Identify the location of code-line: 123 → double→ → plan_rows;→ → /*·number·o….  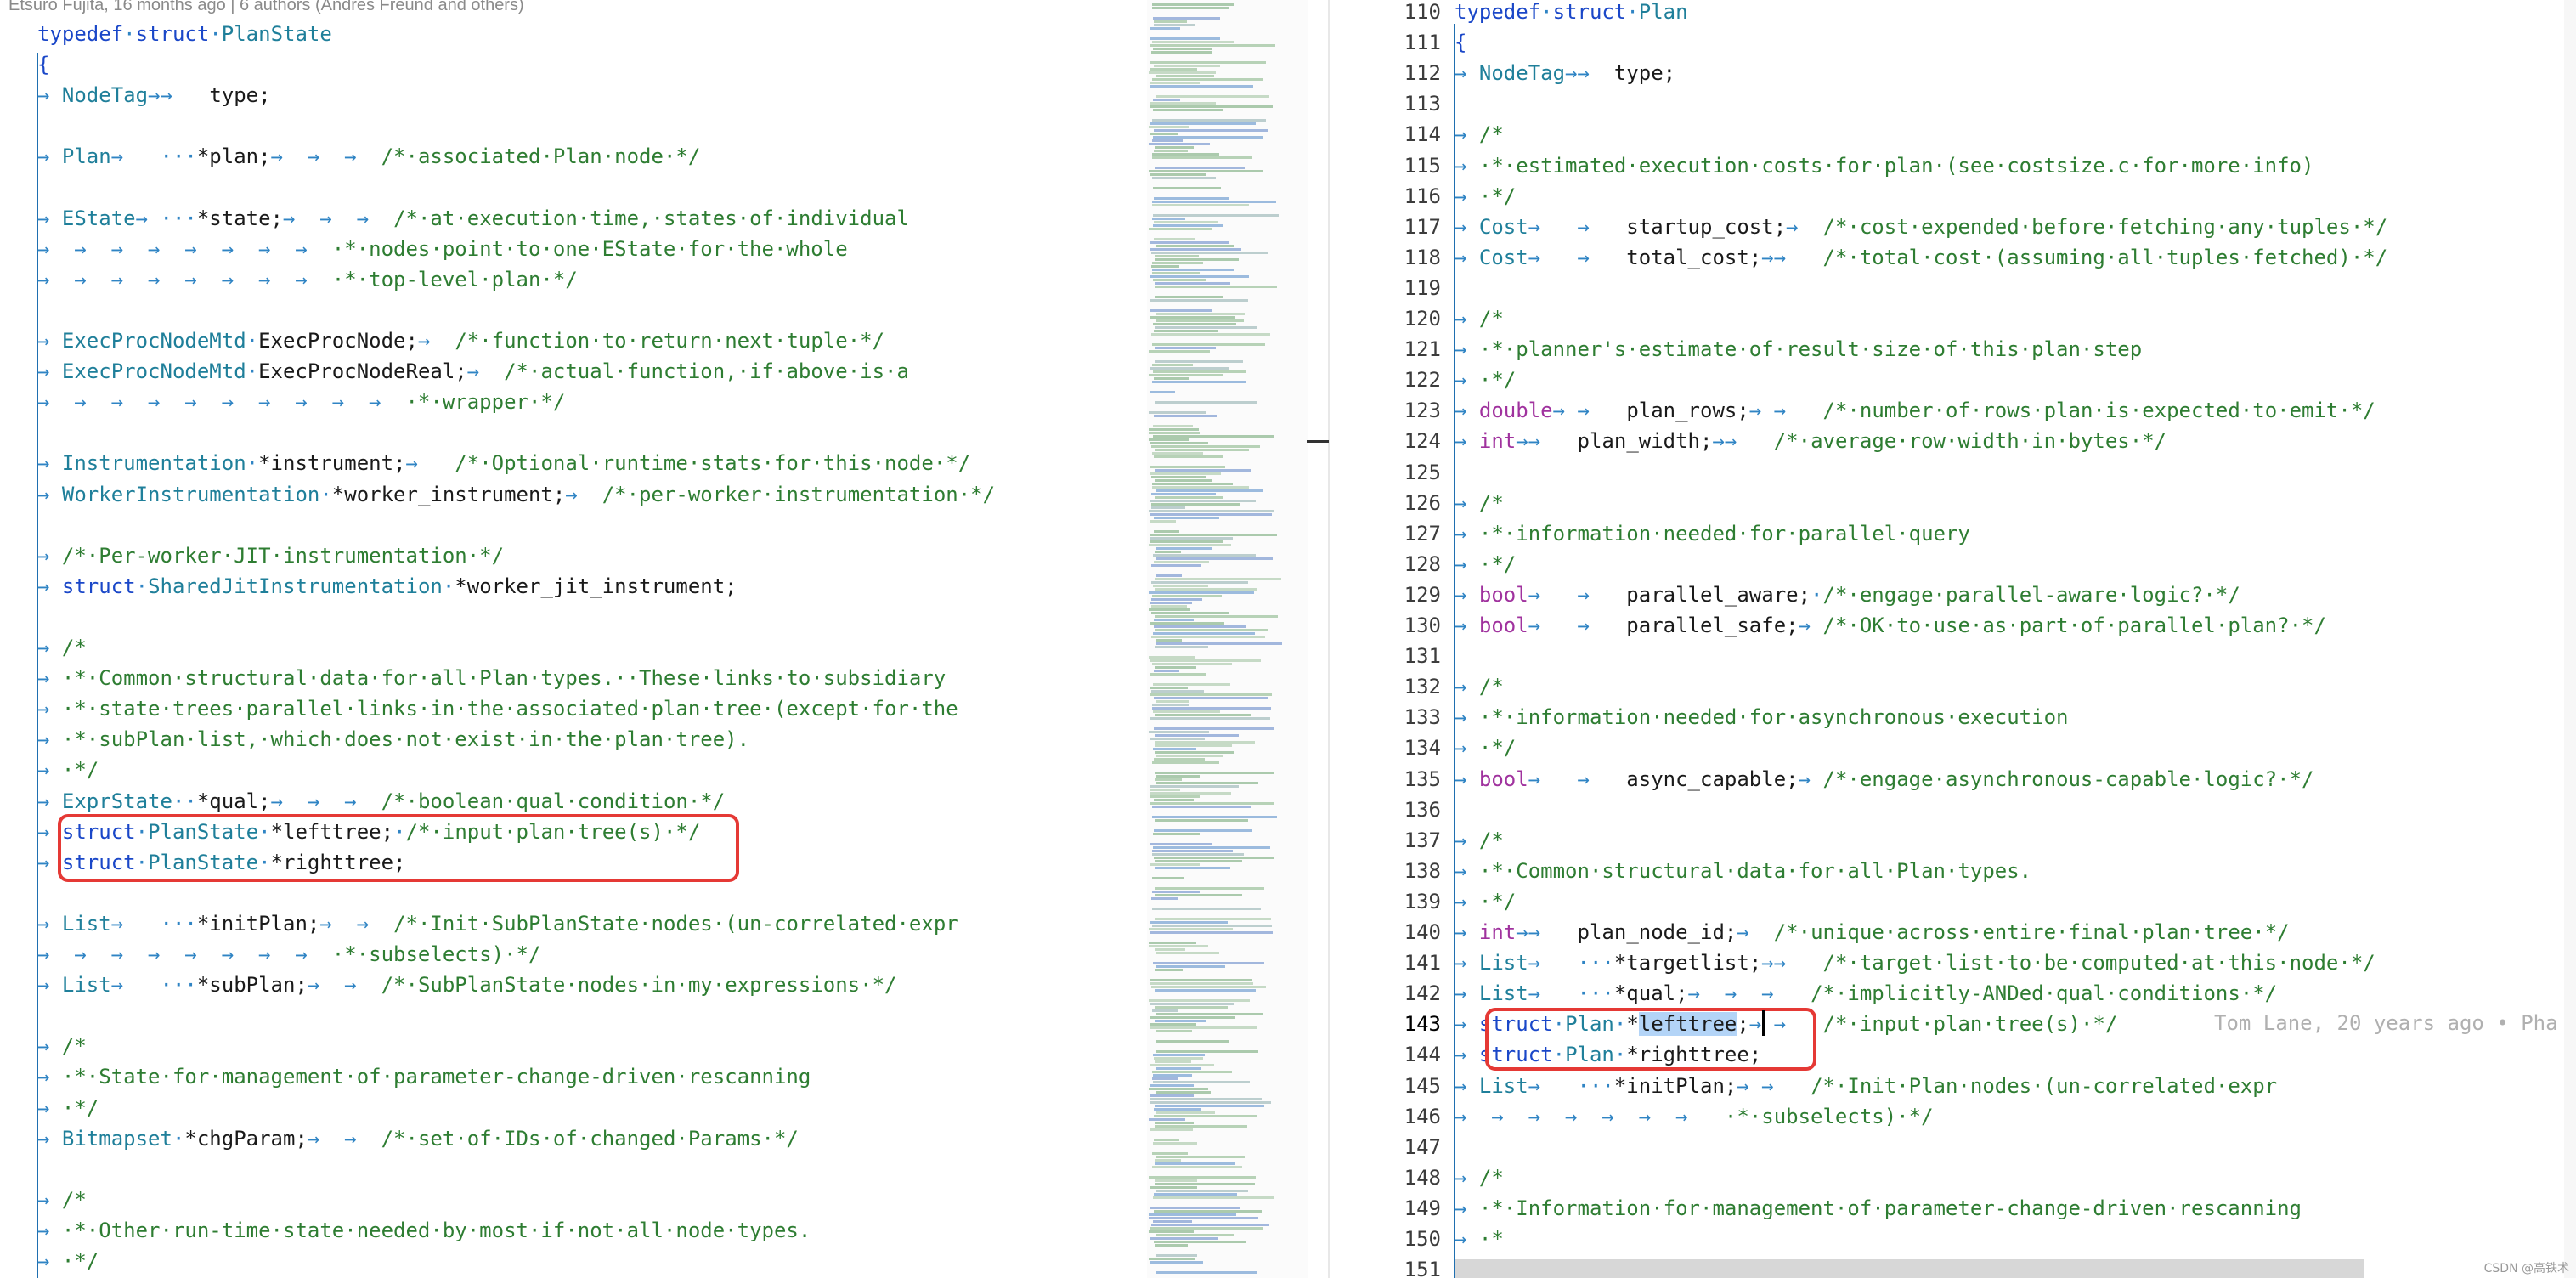
(1954, 411).